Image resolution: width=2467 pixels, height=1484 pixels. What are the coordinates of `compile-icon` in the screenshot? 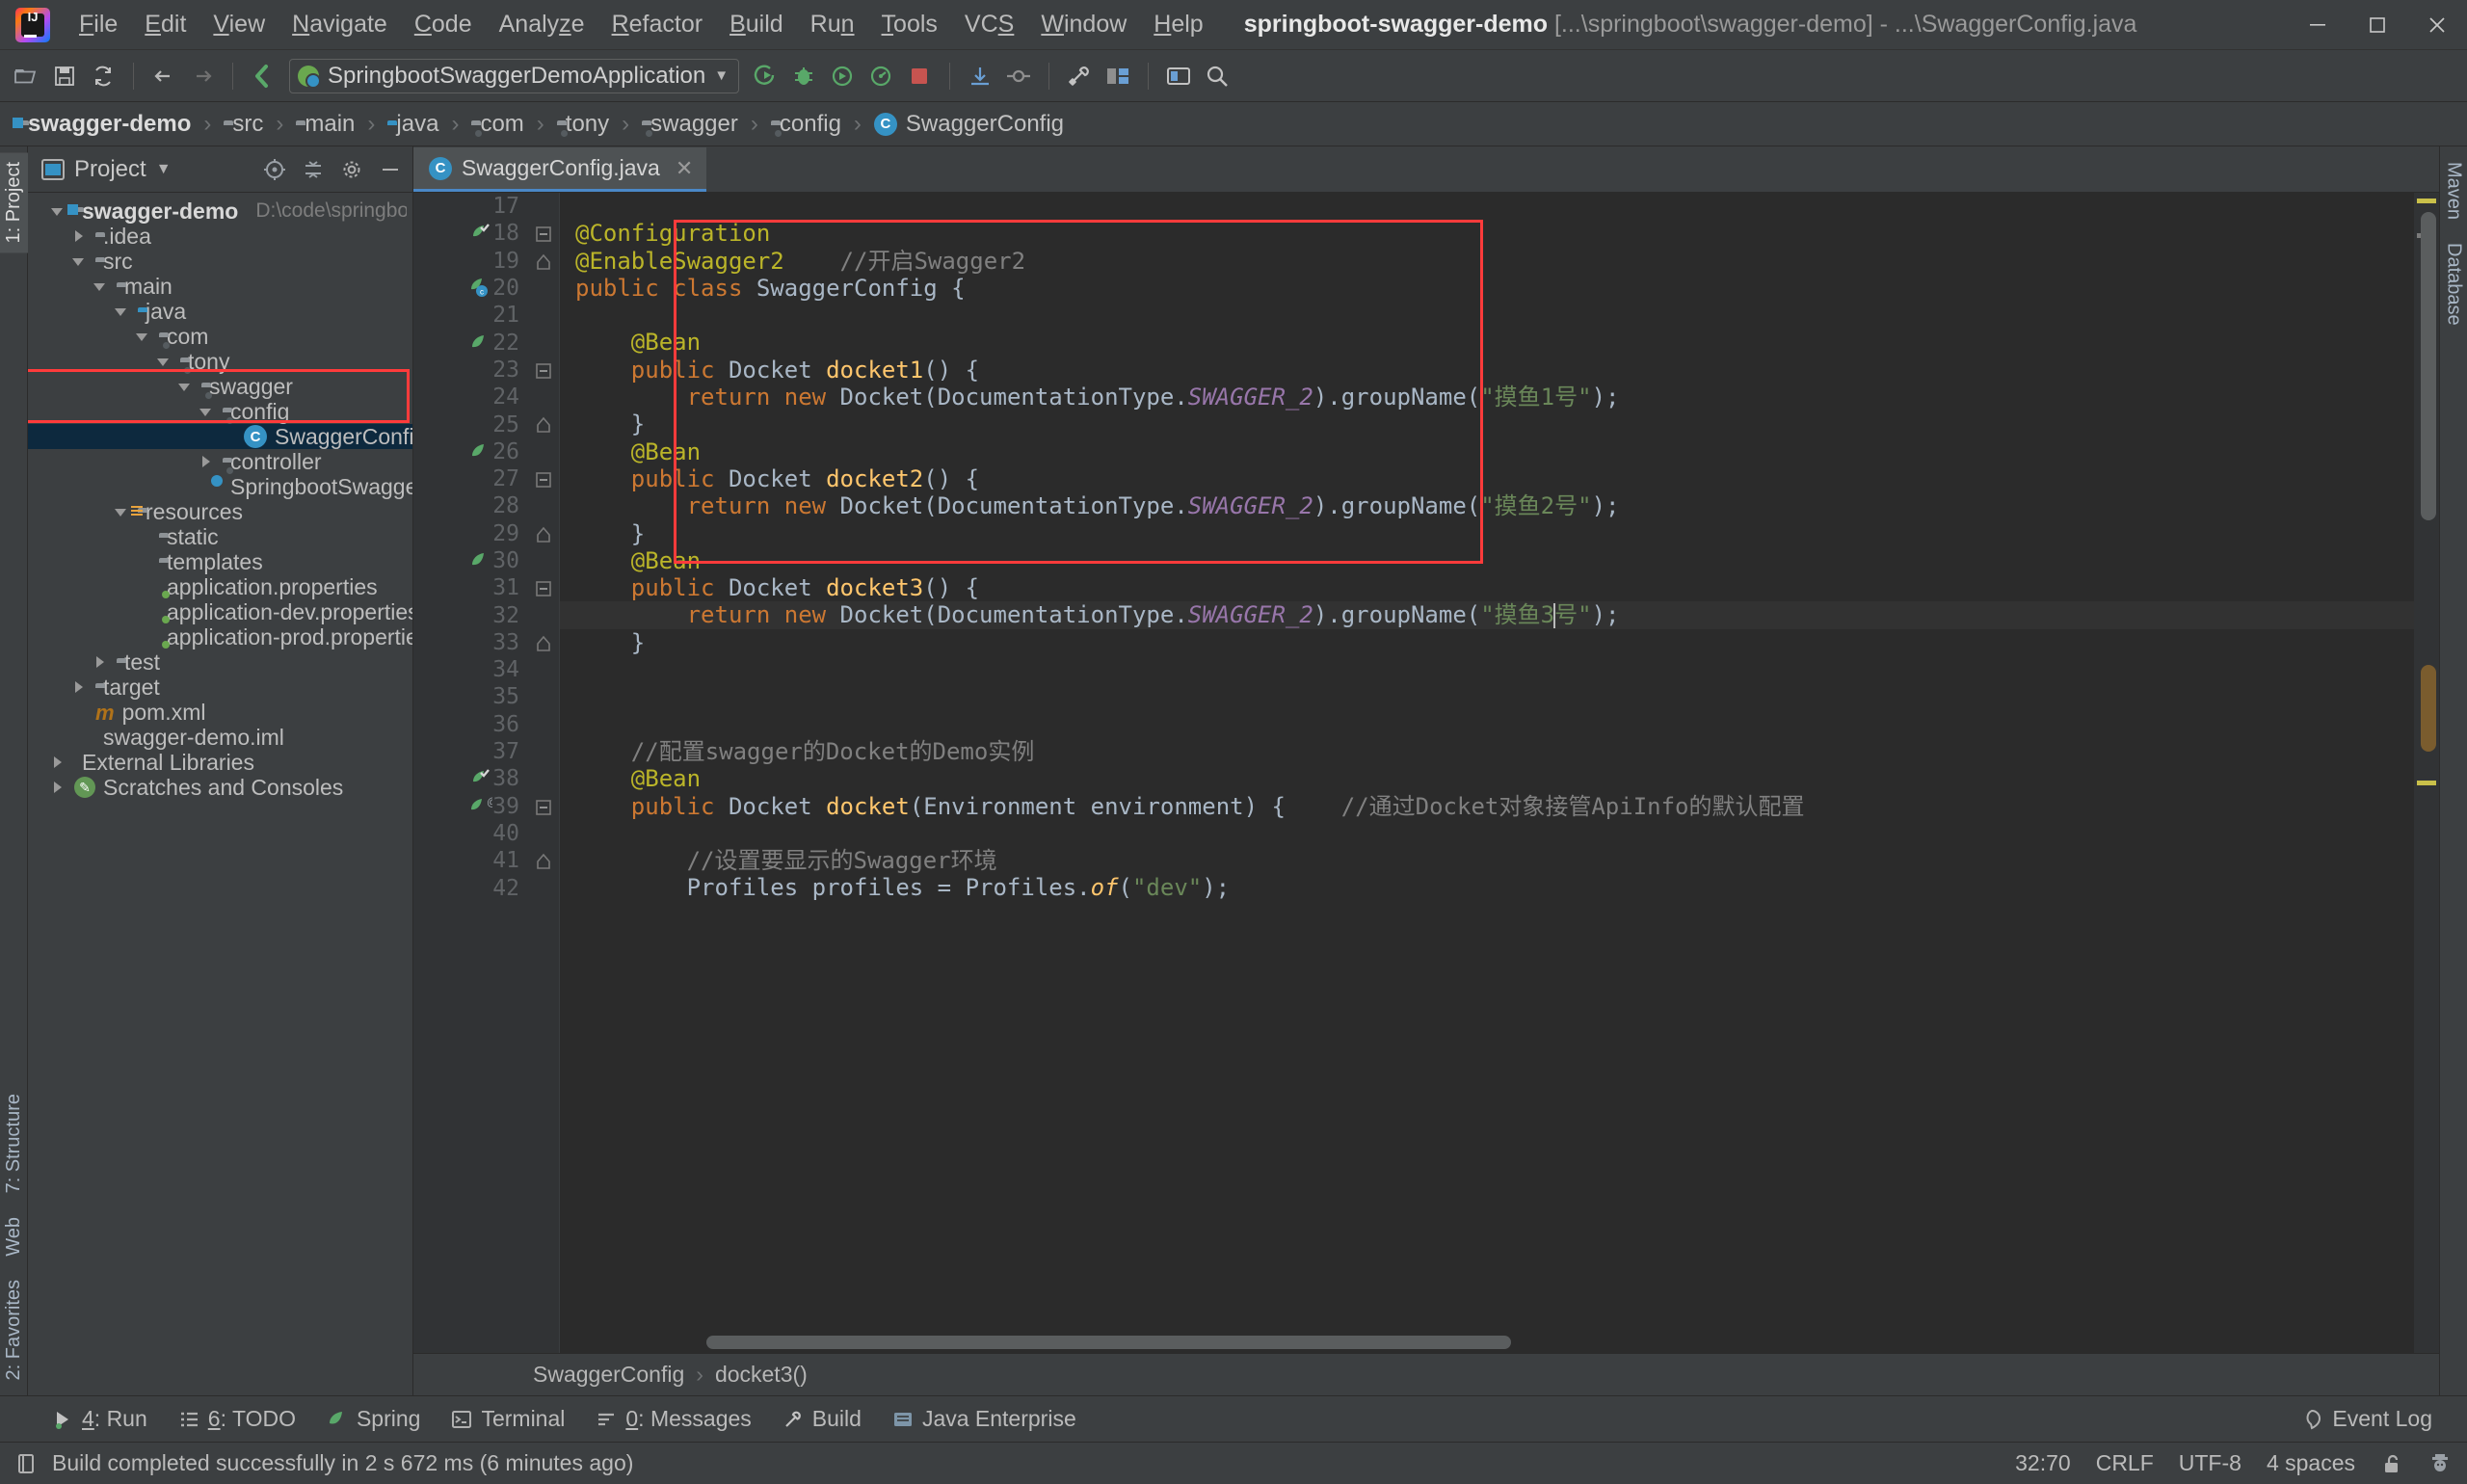 It's located at (263, 76).